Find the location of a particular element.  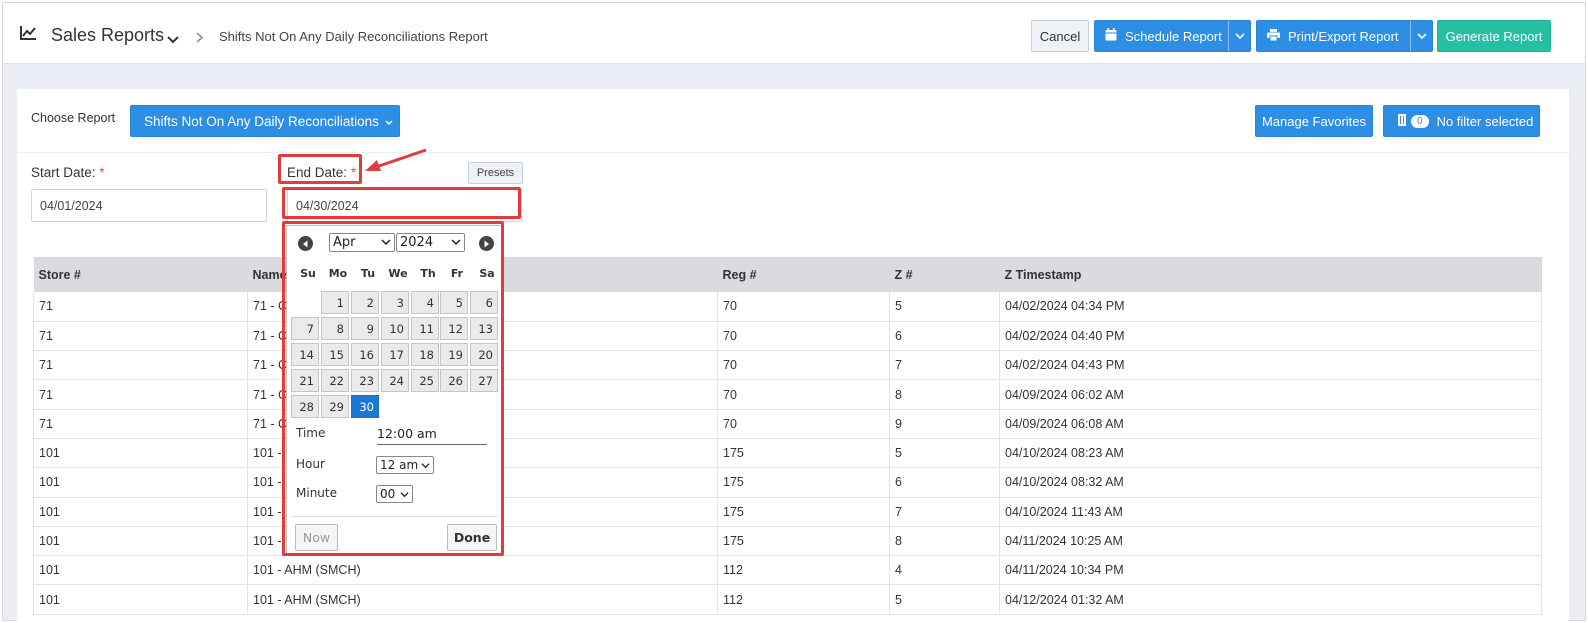

filter-button: 0 No filter selected is located at coordinates (1461, 121).